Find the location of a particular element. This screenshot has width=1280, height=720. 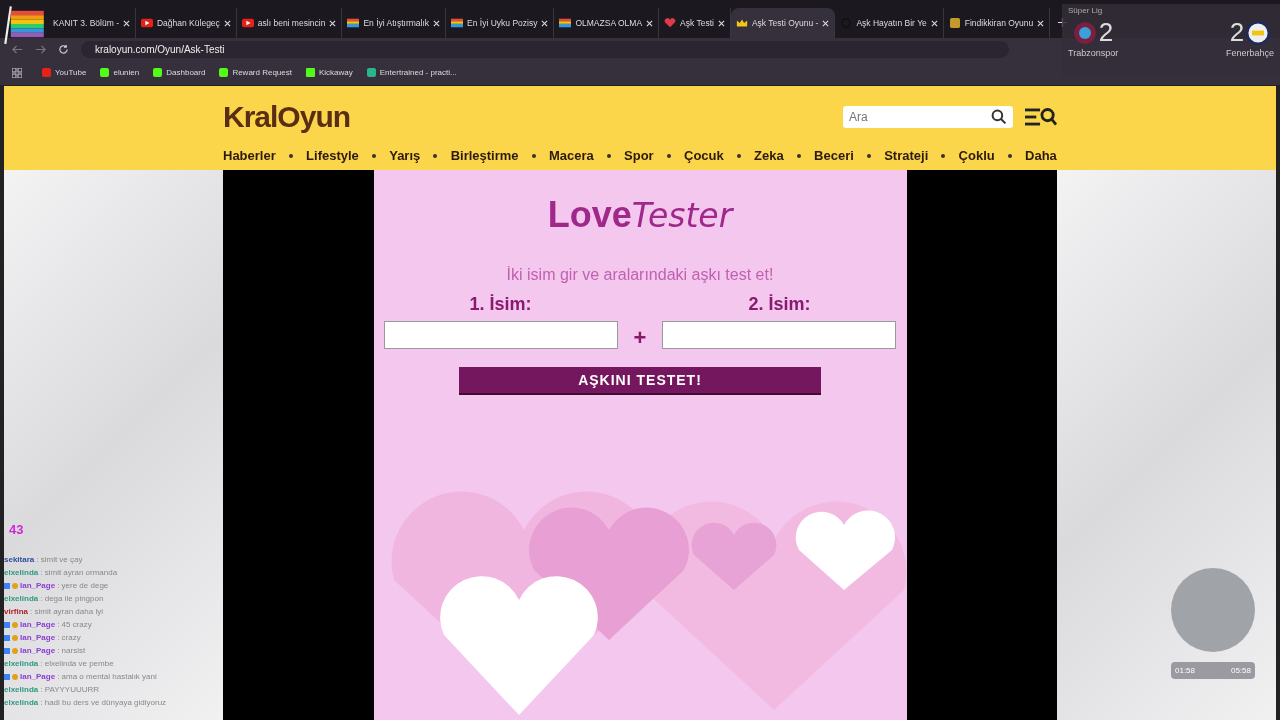

tile-icon is located at coordinates (954, 23).